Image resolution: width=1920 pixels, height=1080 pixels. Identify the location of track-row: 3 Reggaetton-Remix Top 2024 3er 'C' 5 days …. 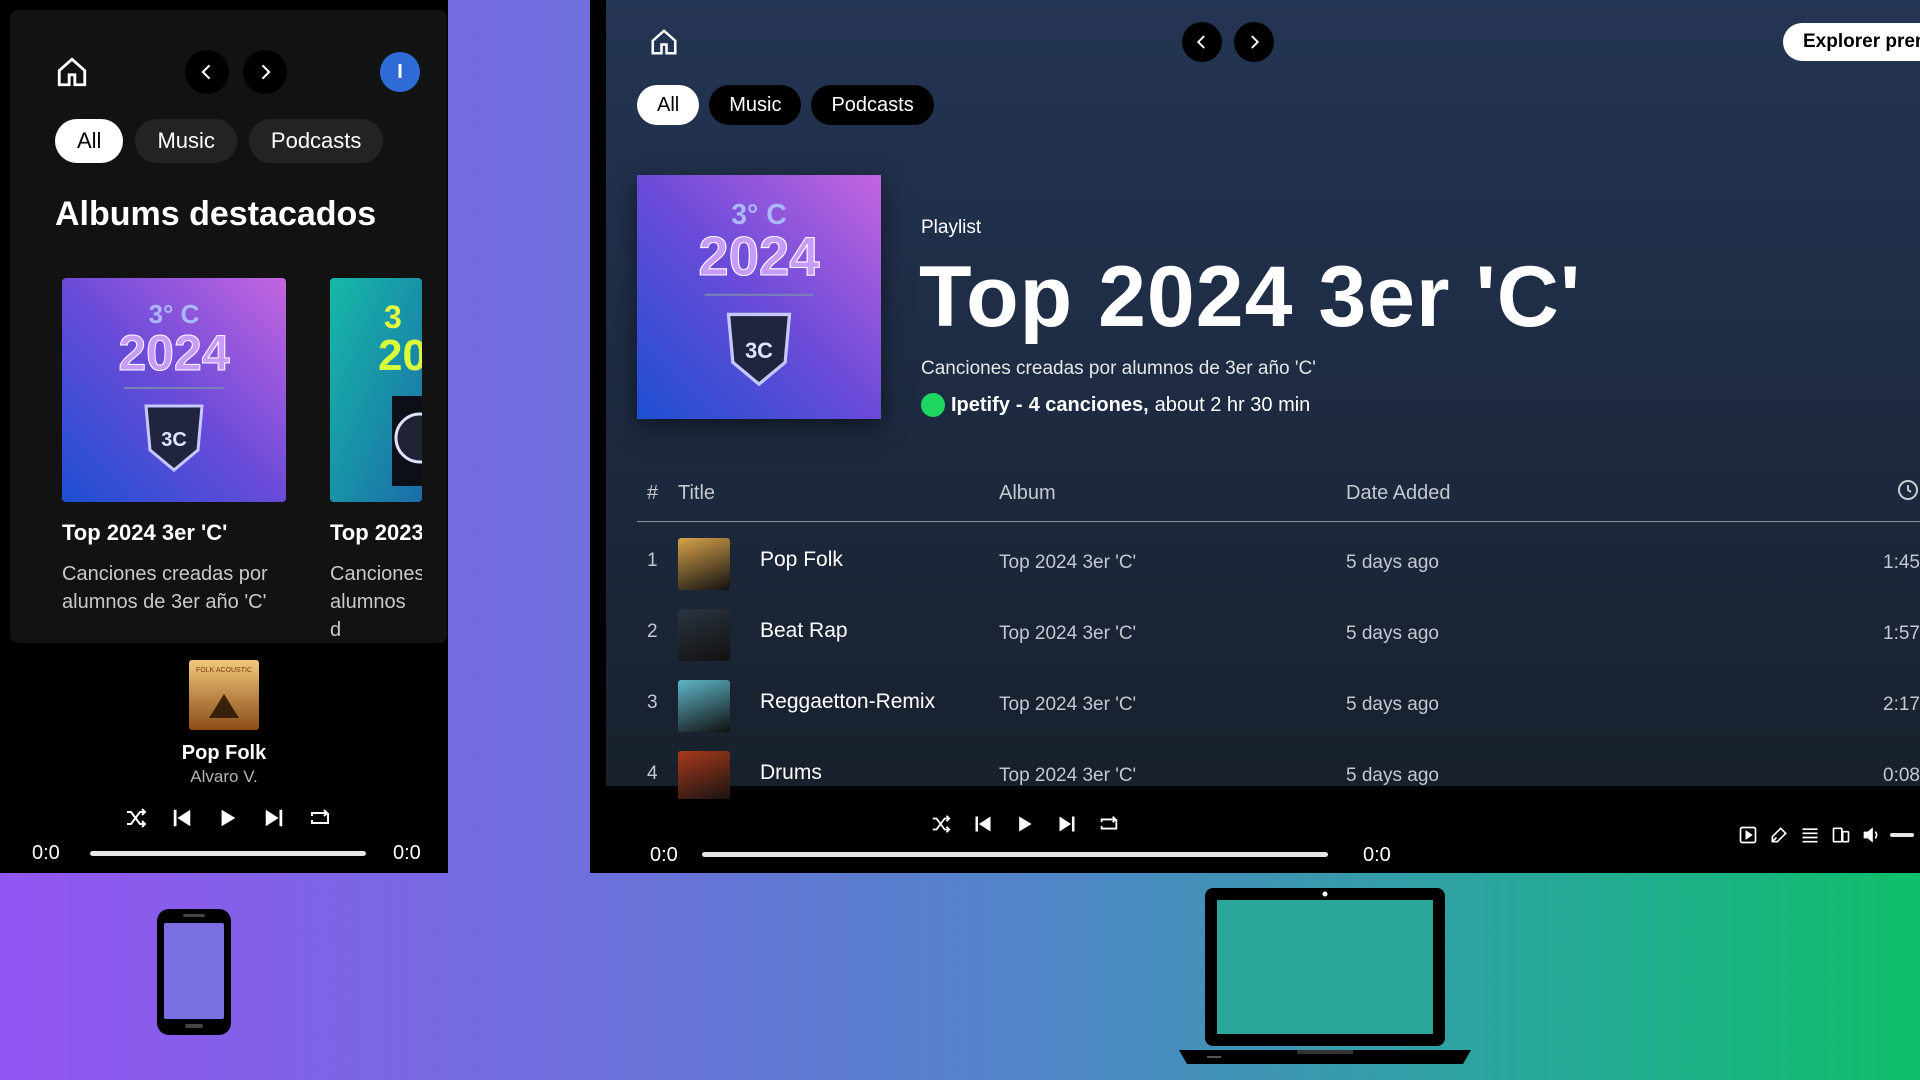
(1278, 707).